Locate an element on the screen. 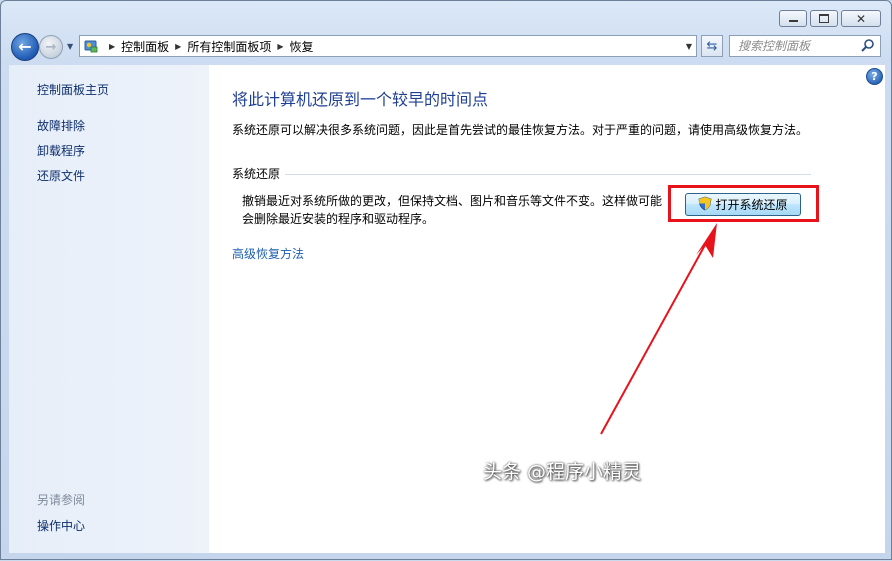 The width and height of the screenshot is (892, 561). annotation-arrowhead is located at coordinates (706, 240).